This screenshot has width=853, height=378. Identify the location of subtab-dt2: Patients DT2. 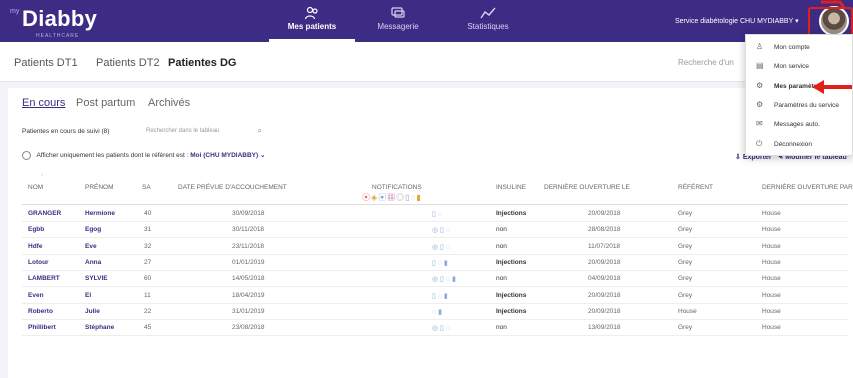
(128, 63).